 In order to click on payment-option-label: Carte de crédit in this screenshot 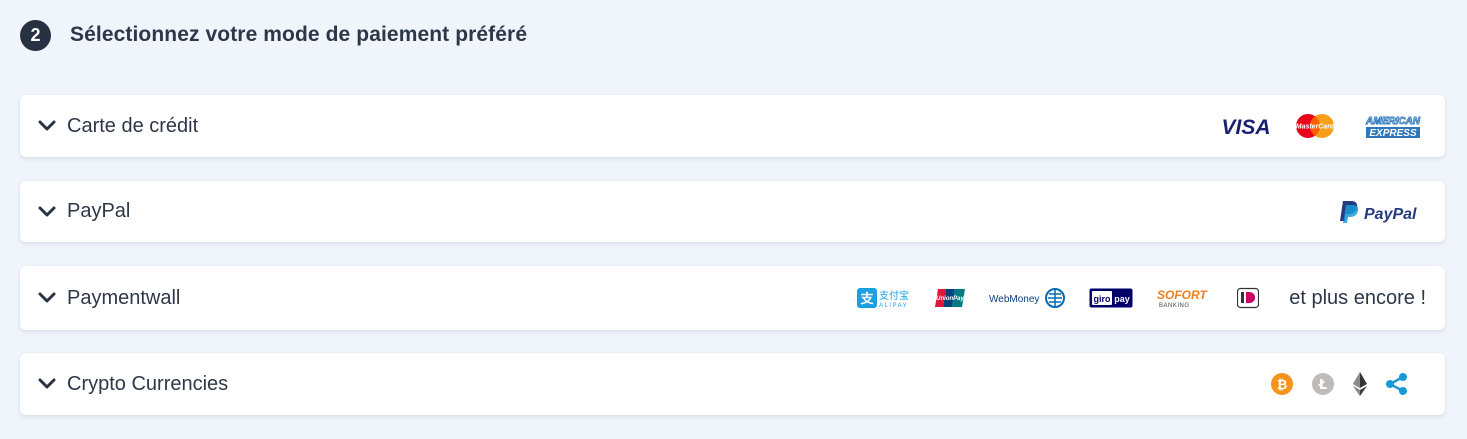, I will do `click(133, 125)`.